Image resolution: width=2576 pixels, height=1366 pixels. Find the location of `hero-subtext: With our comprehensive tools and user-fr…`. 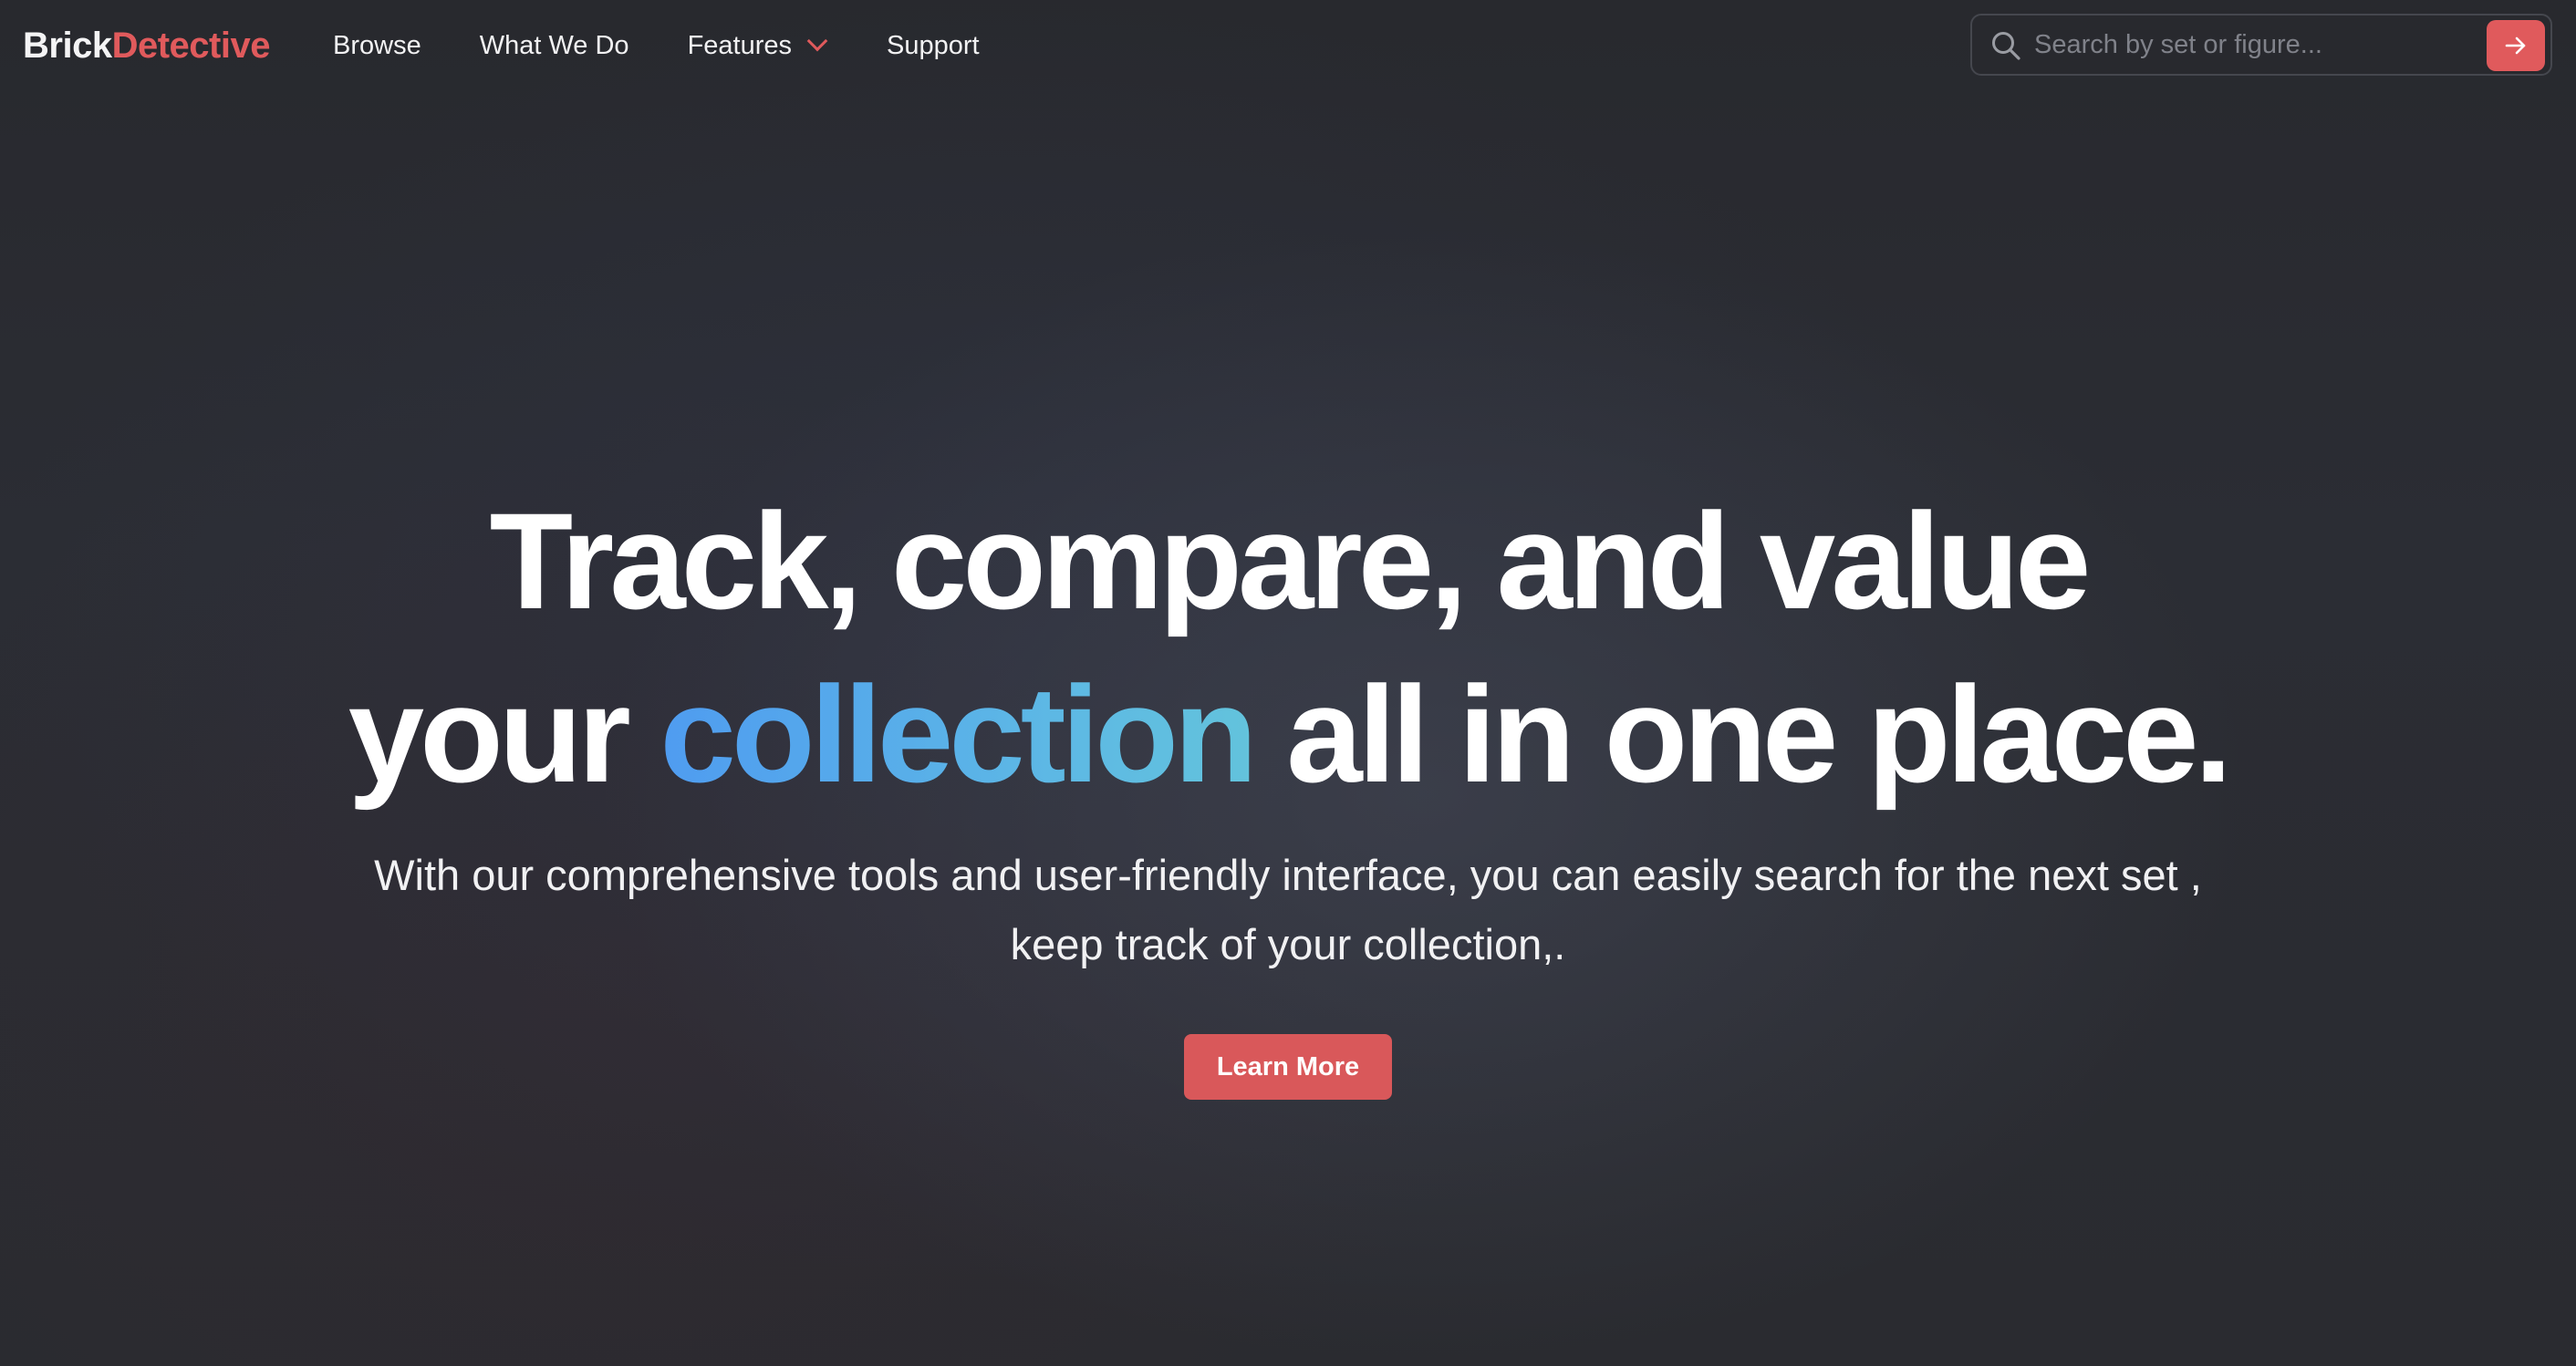

hero-subtext: With our comprehensive tools and user-fr… is located at coordinates (1288, 910).